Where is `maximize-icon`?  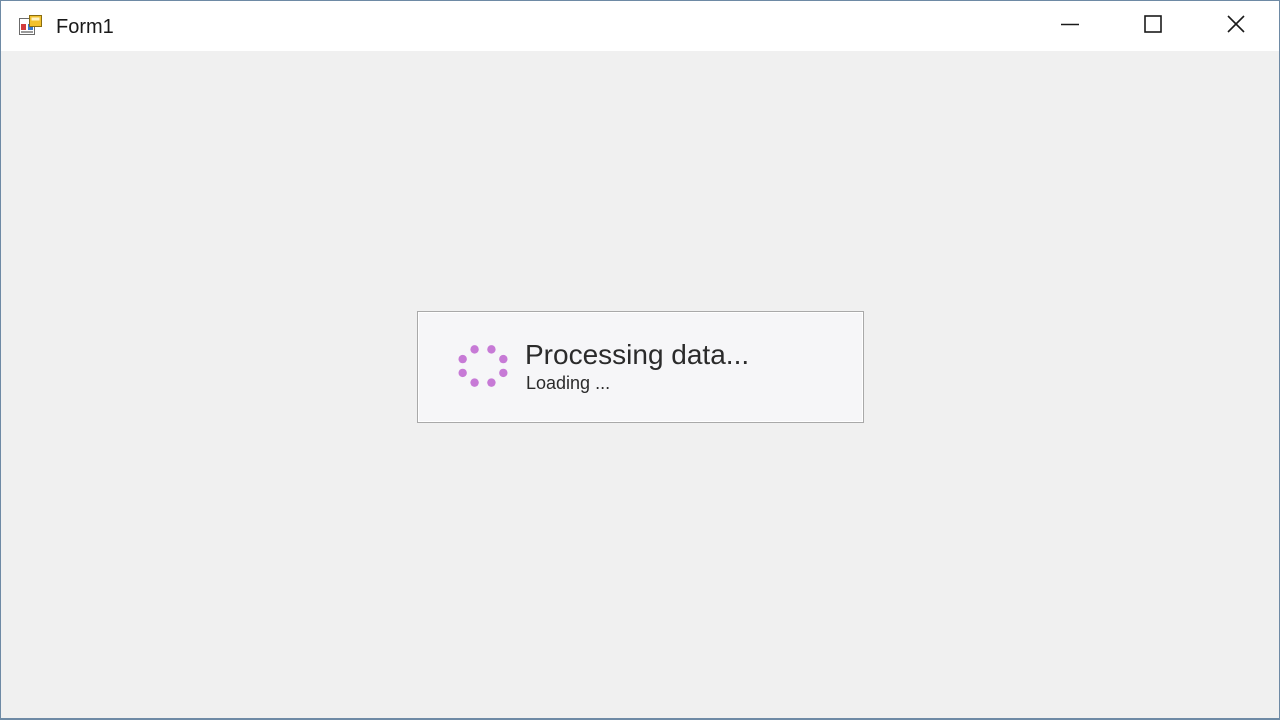 maximize-icon is located at coordinates (1153, 26).